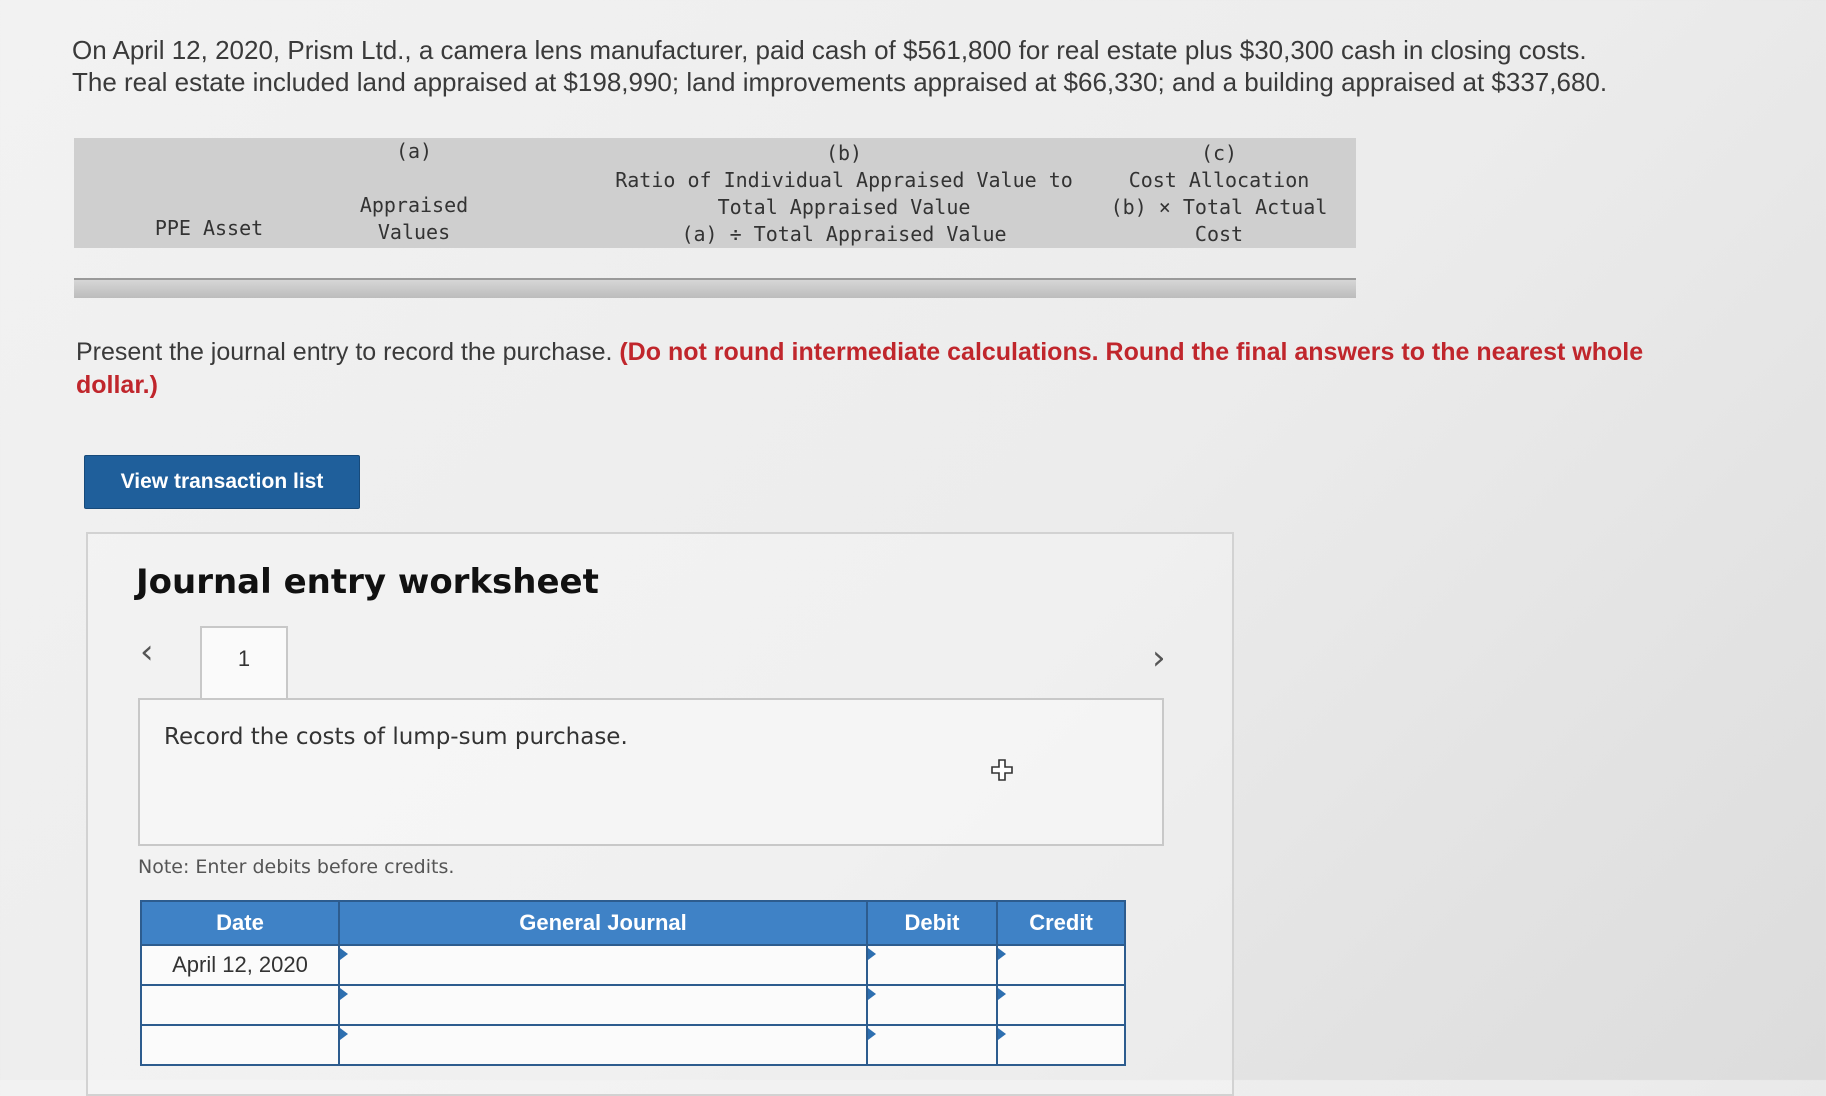 The image size is (1826, 1096). Describe the element at coordinates (1061, 923) in the screenshot. I see `header-credit: Credit` at that location.